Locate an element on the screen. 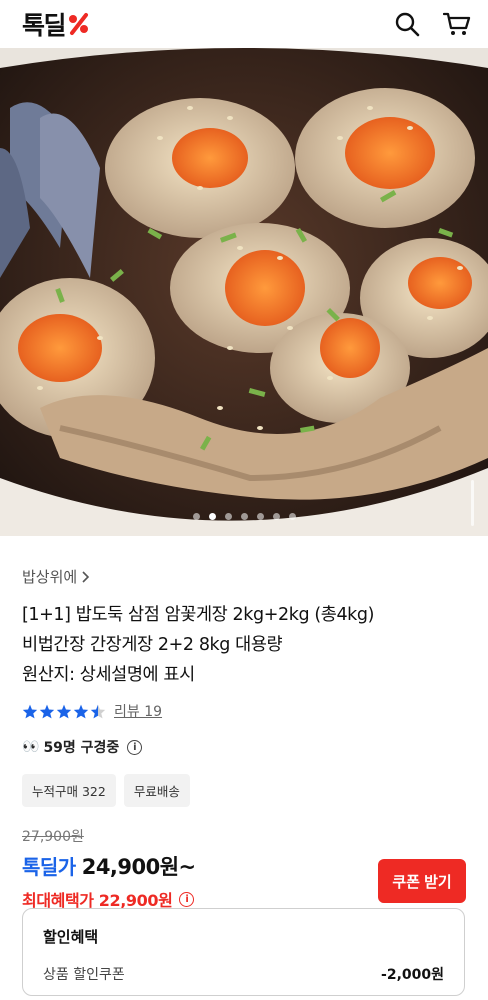 Image resolution: width=488 pixels, height=1000 pixels. original-price: 27,900원 is located at coordinates (53, 837).